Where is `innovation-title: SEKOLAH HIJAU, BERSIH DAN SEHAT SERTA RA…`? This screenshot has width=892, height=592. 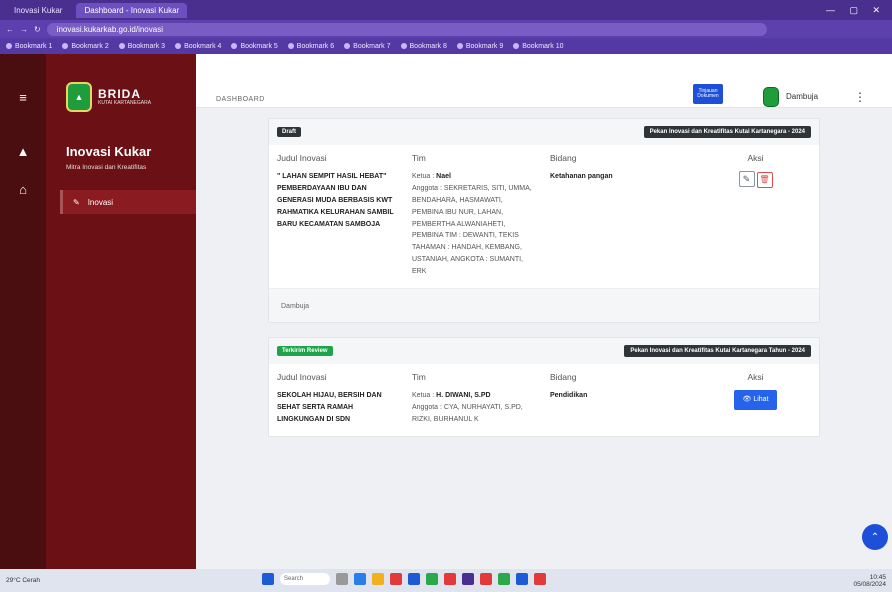
innovation-title: SEKOLAH HIJAU, BERSIH DAN SEHAT SERTA RA… is located at coordinates (329, 407).